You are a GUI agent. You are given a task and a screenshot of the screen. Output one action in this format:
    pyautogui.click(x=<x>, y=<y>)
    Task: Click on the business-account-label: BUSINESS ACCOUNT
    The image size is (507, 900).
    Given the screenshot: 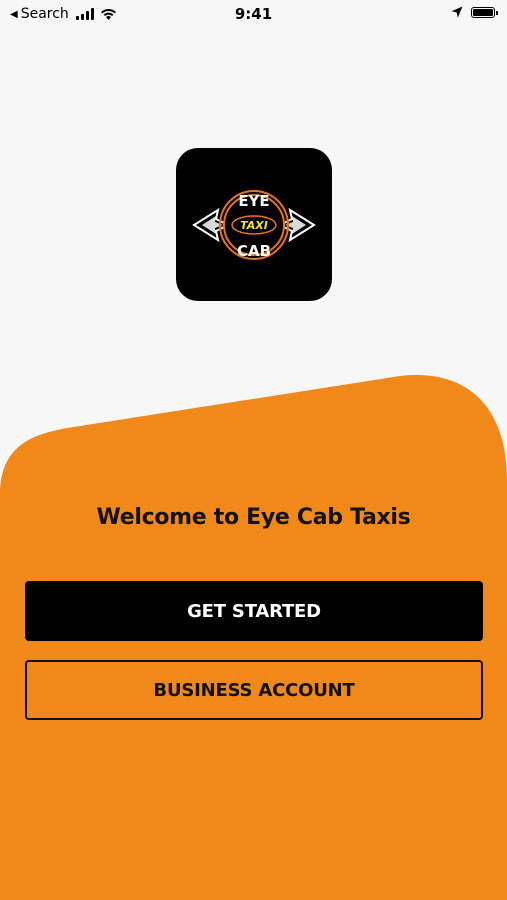 What is the action you would take?
    pyautogui.click(x=254, y=690)
    